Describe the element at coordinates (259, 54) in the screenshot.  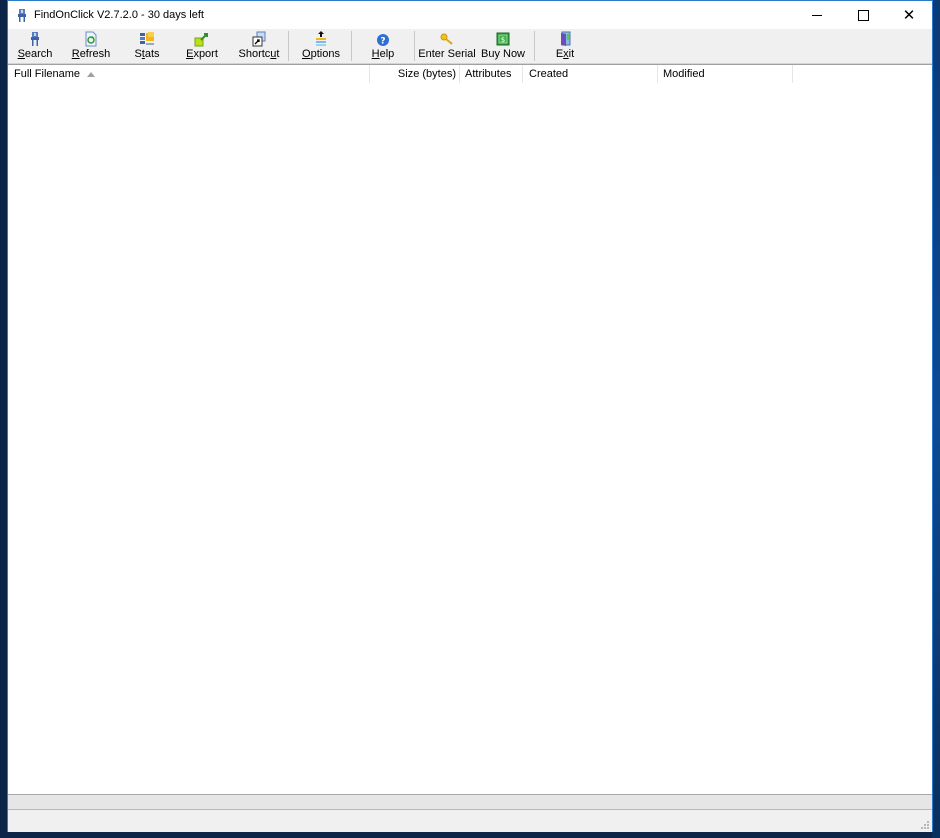
I see `shortcut-label: Shortcut` at that location.